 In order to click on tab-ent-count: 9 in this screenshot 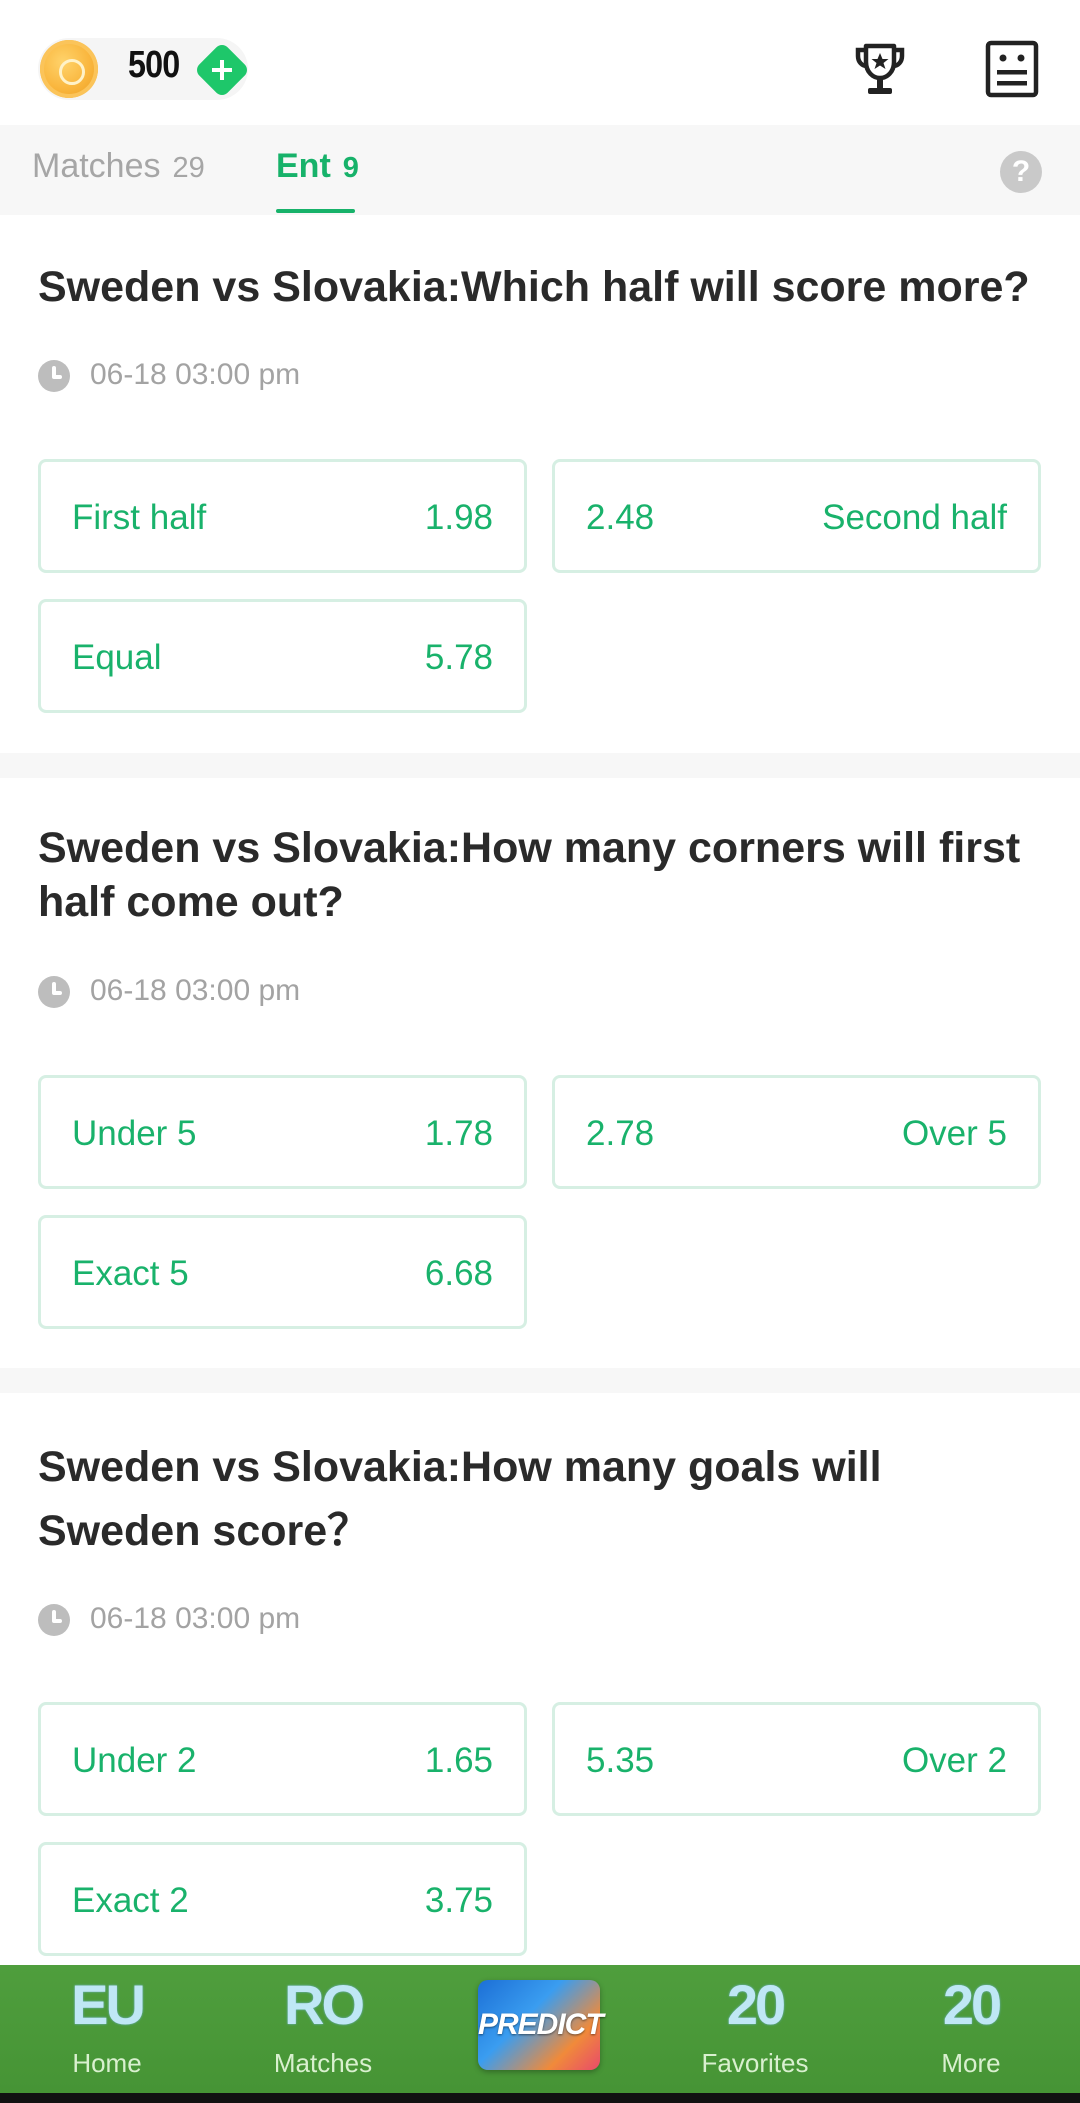, I will do `click(350, 168)`.